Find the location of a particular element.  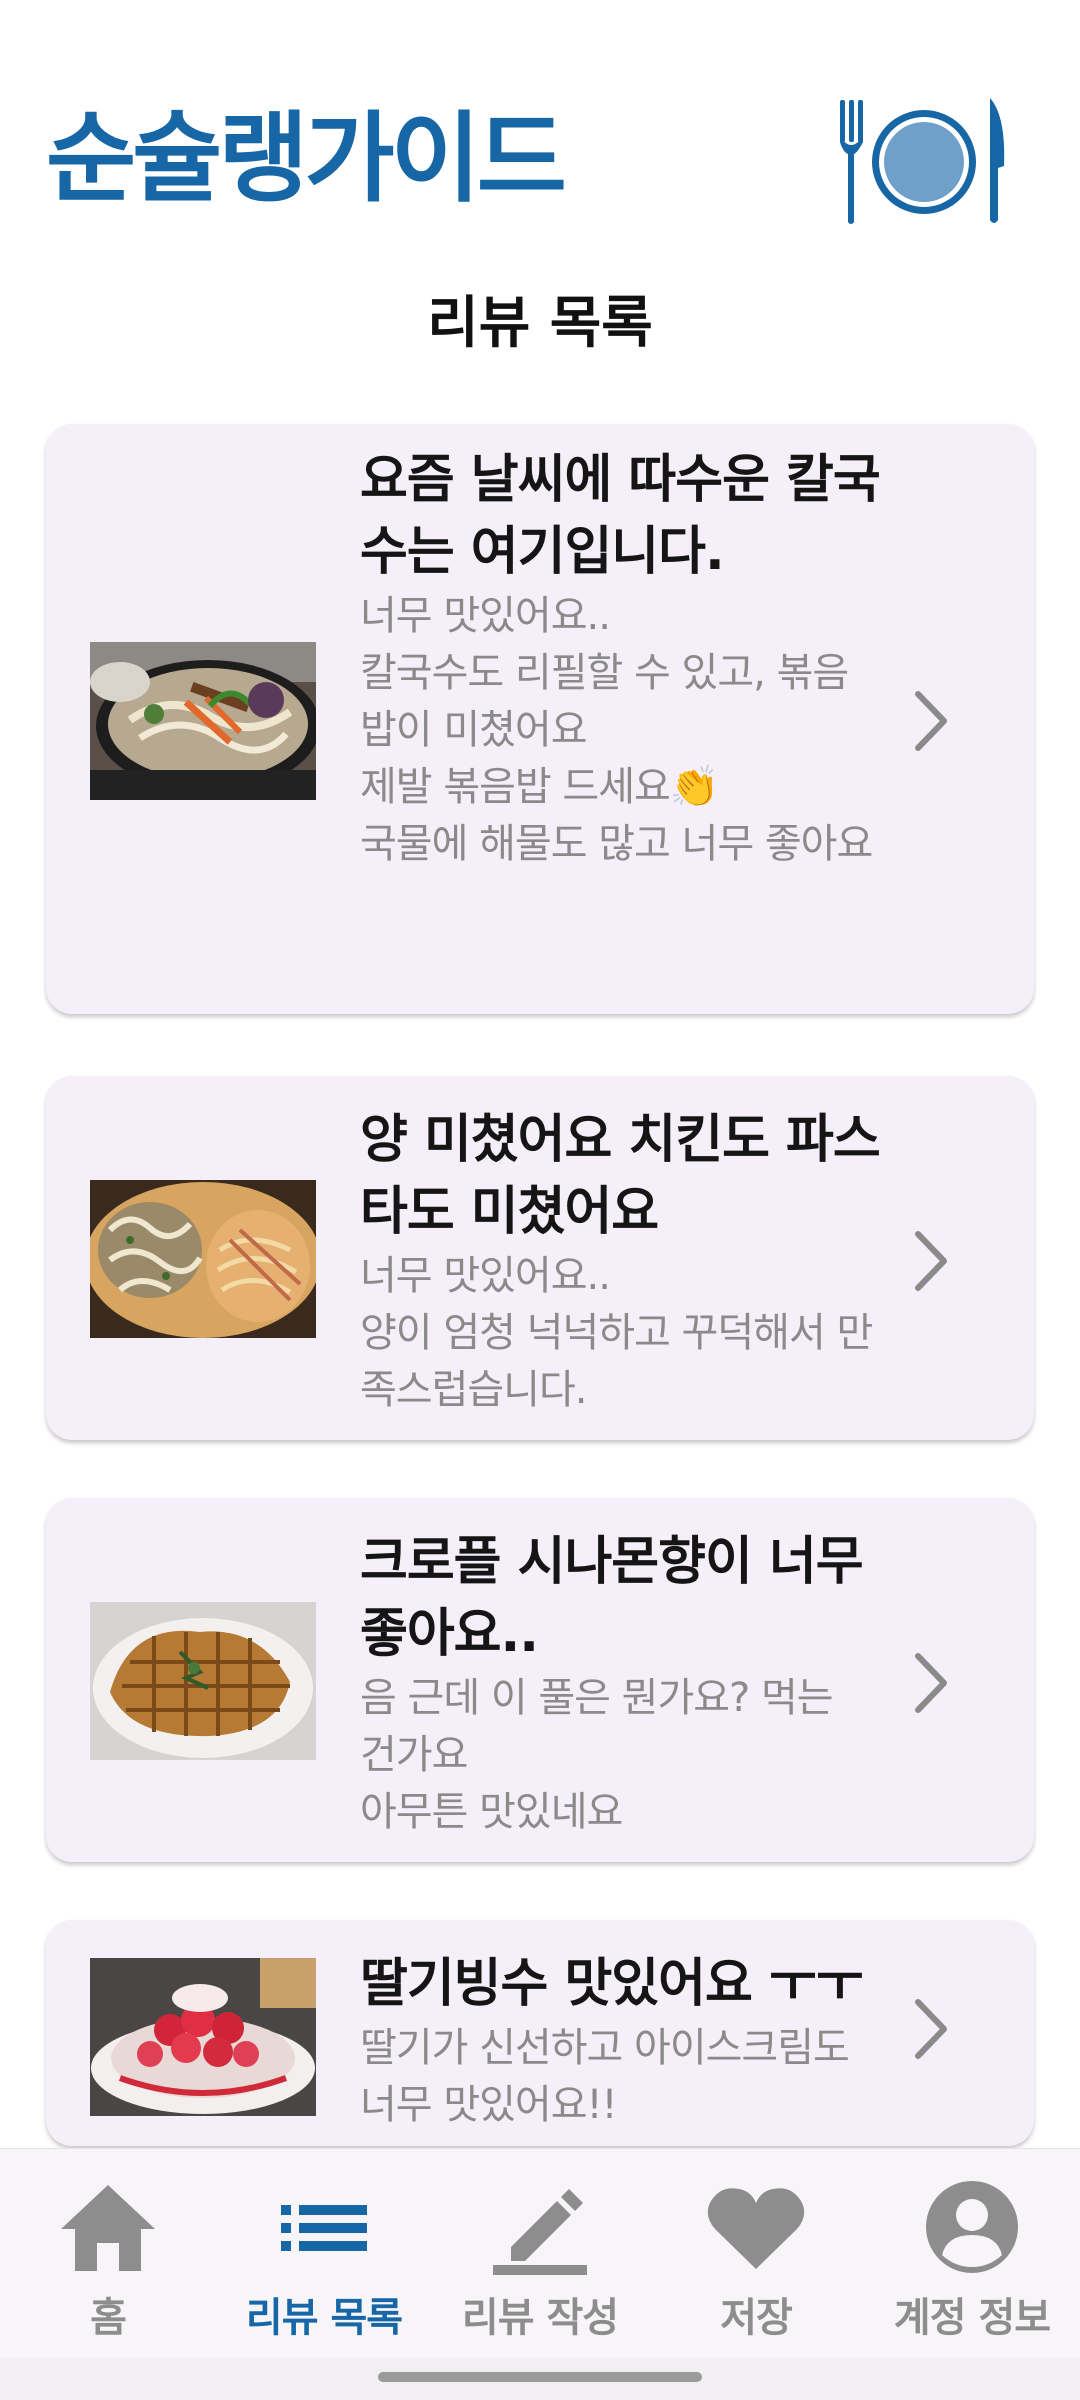

nav-review-list: 리뷰 목록 is located at coordinates (324, 2262).